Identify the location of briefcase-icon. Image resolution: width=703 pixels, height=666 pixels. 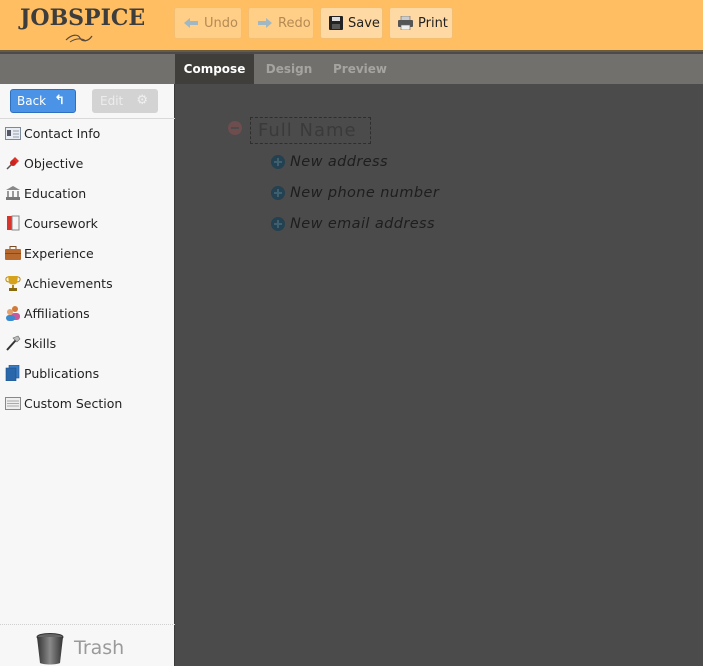
(13, 253).